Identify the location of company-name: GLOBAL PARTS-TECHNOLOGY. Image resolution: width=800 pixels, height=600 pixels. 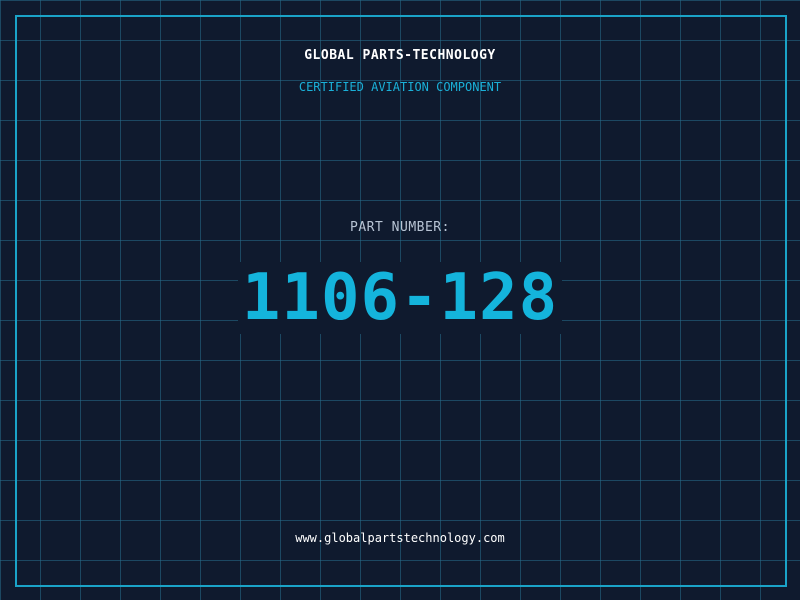
(400, 55).